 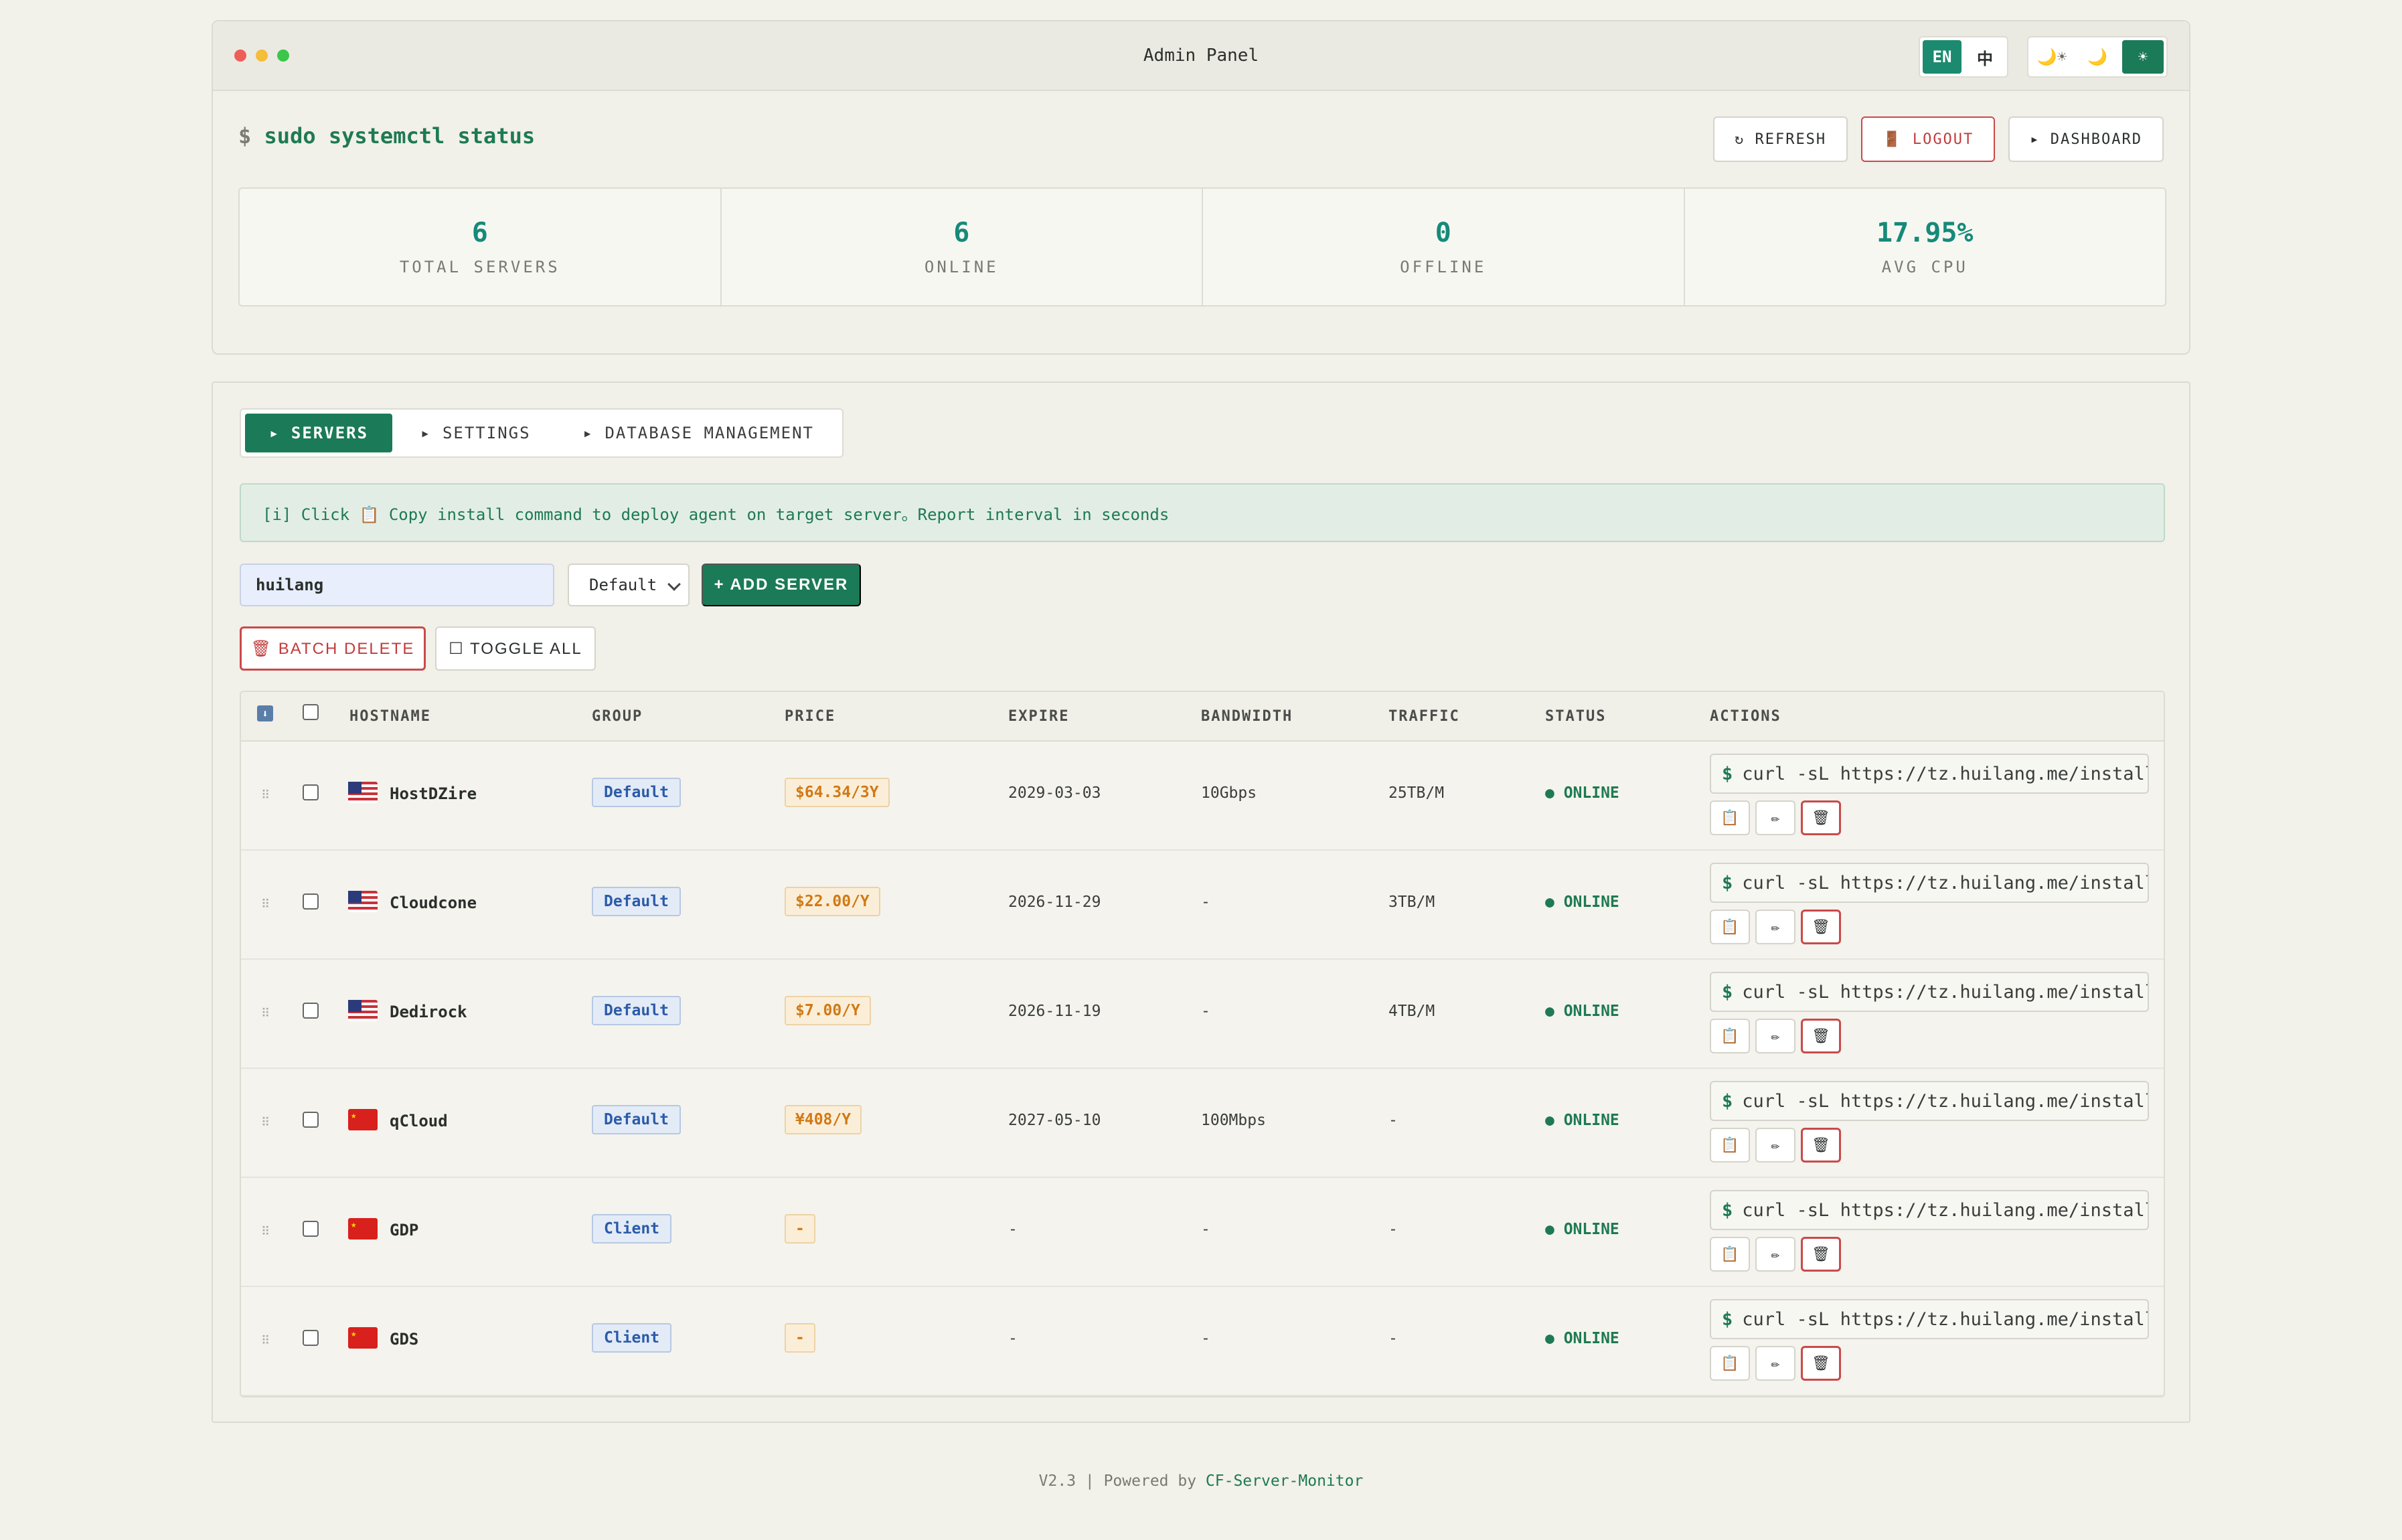 What do you see at coordinates (781, 585) in the screenshot?
I see `add-server-button: + ADD SERVER` at bounding box center [781, 585].